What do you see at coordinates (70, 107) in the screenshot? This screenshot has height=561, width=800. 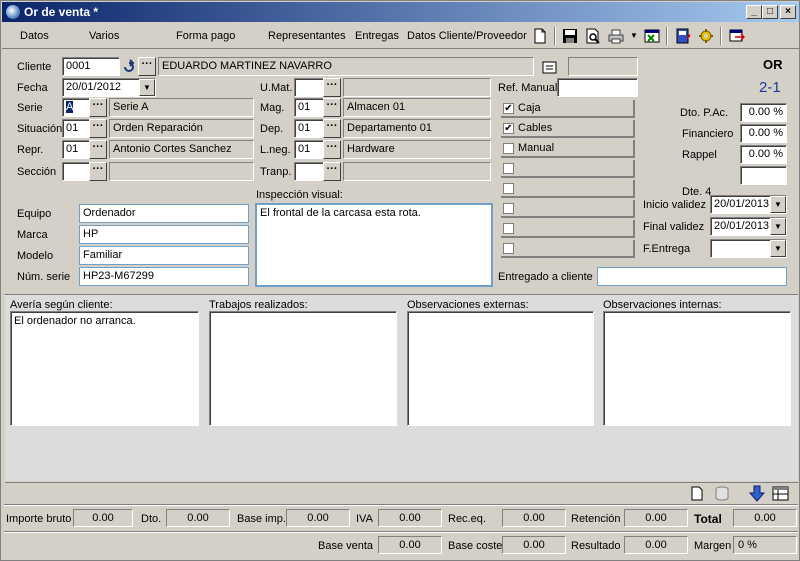 I see `serie-code: A` at bounding box center [70, 107].